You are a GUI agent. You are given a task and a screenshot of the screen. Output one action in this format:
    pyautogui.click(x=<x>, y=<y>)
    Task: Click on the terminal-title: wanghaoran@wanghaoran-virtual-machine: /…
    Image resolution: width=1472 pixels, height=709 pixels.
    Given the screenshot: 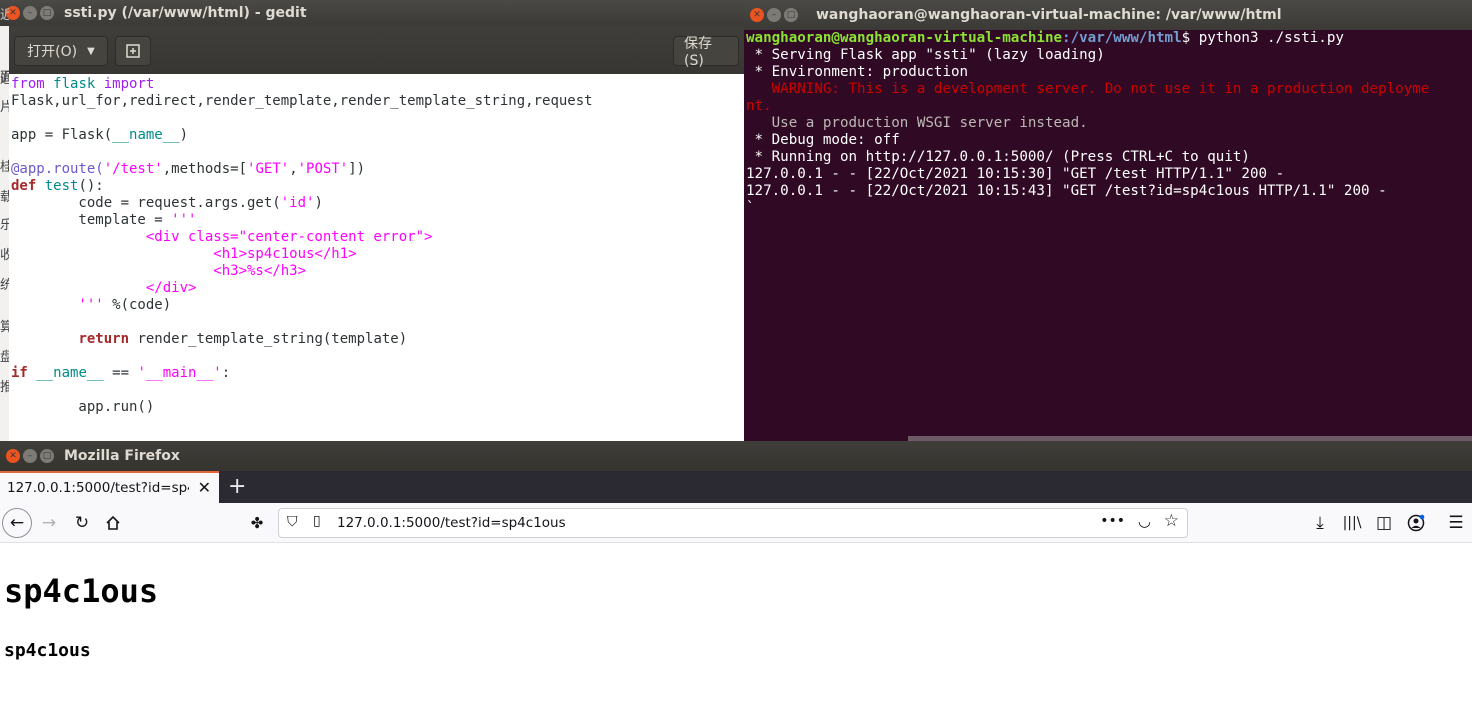 What is the action you would take?
    pyautogui.click(x=1049, y=15)
    